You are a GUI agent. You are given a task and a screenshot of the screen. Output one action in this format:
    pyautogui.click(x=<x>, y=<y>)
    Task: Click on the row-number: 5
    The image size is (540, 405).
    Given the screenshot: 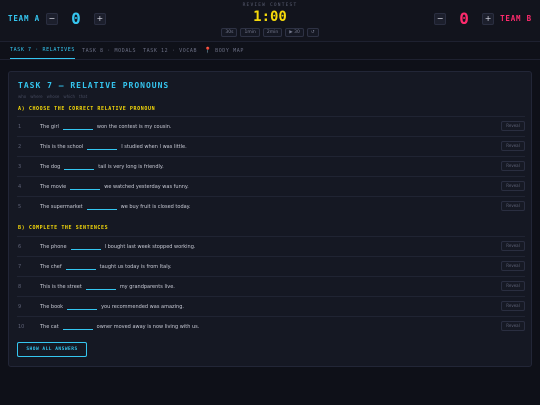 What is the action you would take?
    pyautogui.click(x=20, y=207)
    